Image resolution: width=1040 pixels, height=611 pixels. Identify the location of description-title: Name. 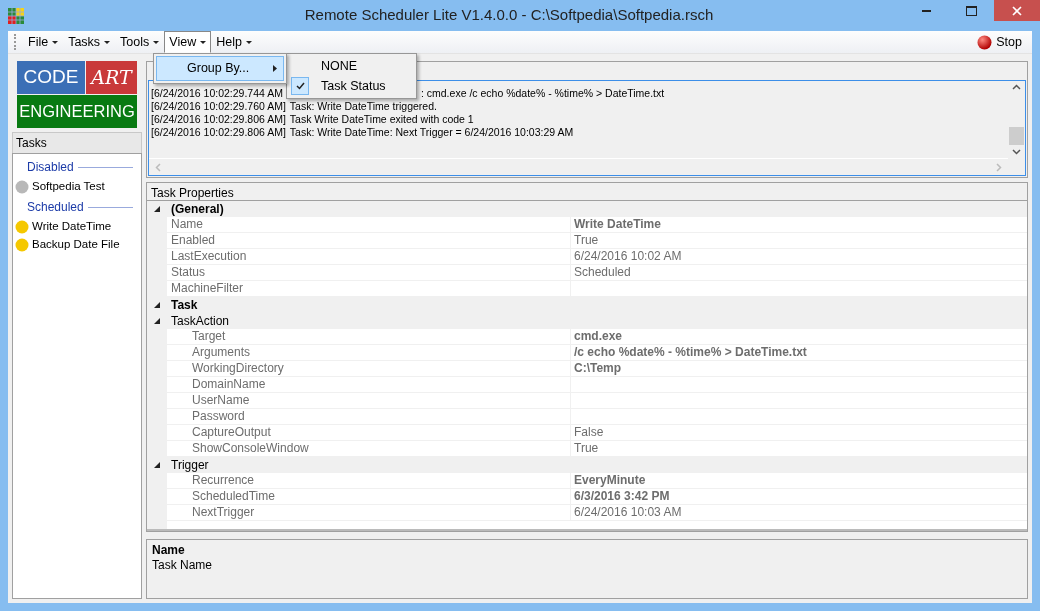
(169, 550).